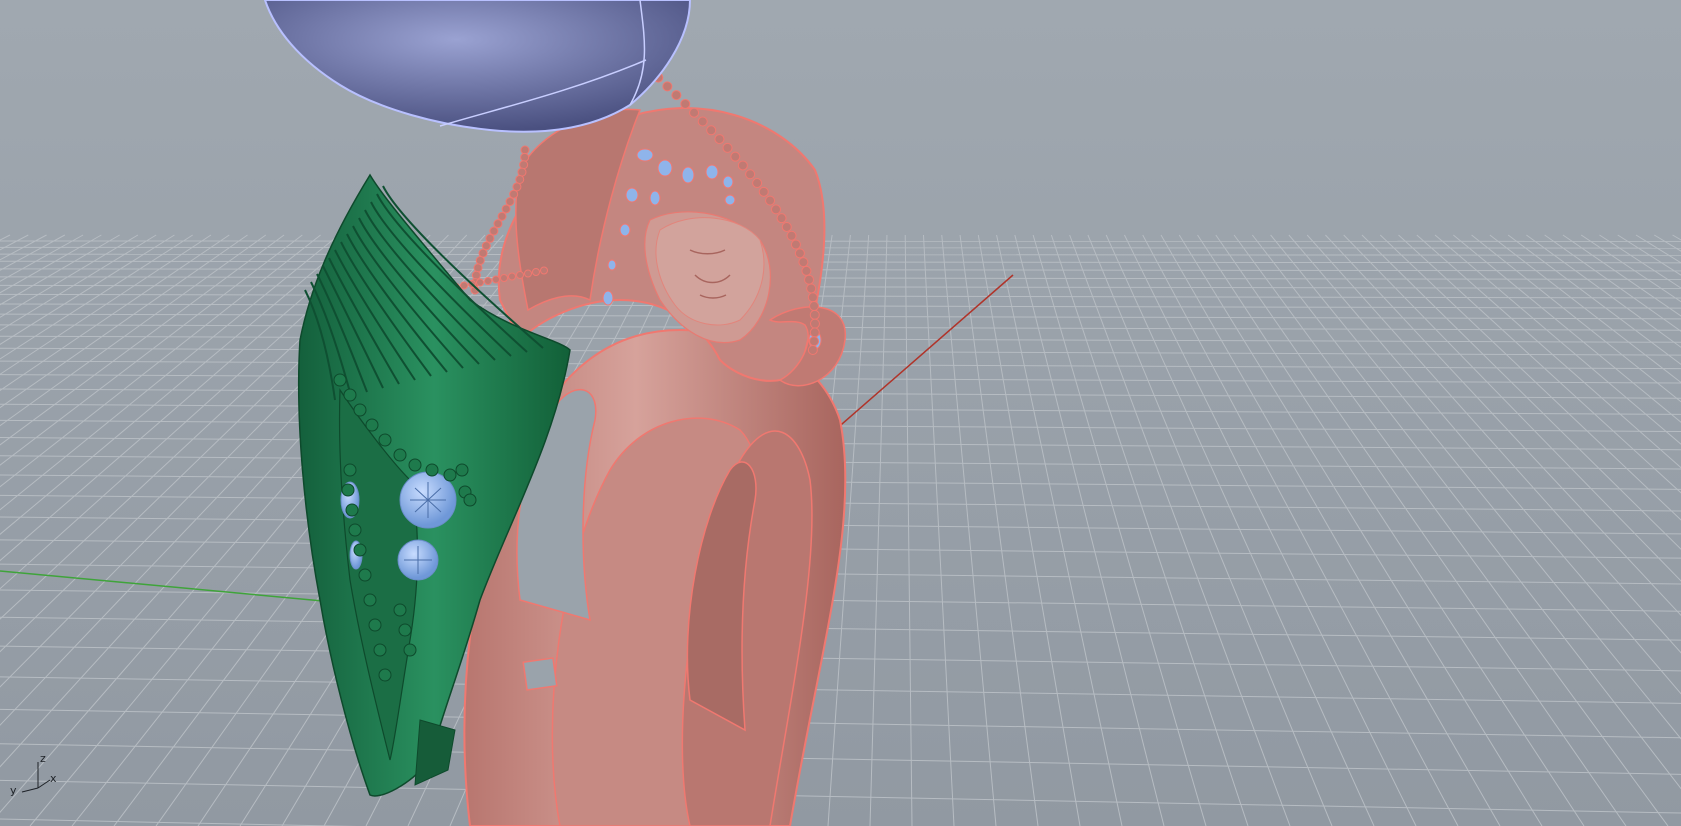 Image resolution: width=1681 pixels, height=826 pixels. What do you see at coordinates (13, 790) in the screenshot?
I see `axis-label-y: y` at bounding box center [13, 790].